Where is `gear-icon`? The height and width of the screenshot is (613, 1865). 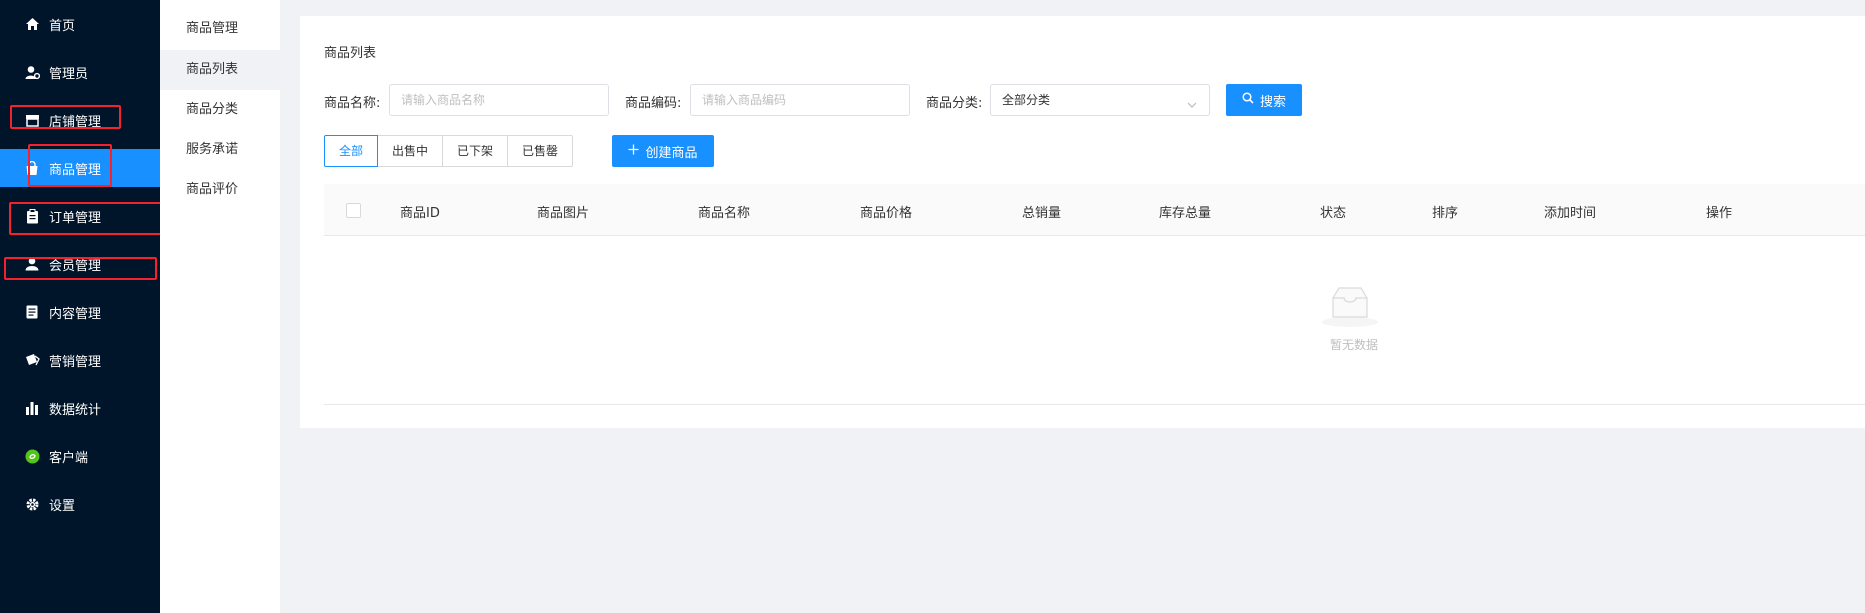 gear-icon is located at coordinates (32, 504).